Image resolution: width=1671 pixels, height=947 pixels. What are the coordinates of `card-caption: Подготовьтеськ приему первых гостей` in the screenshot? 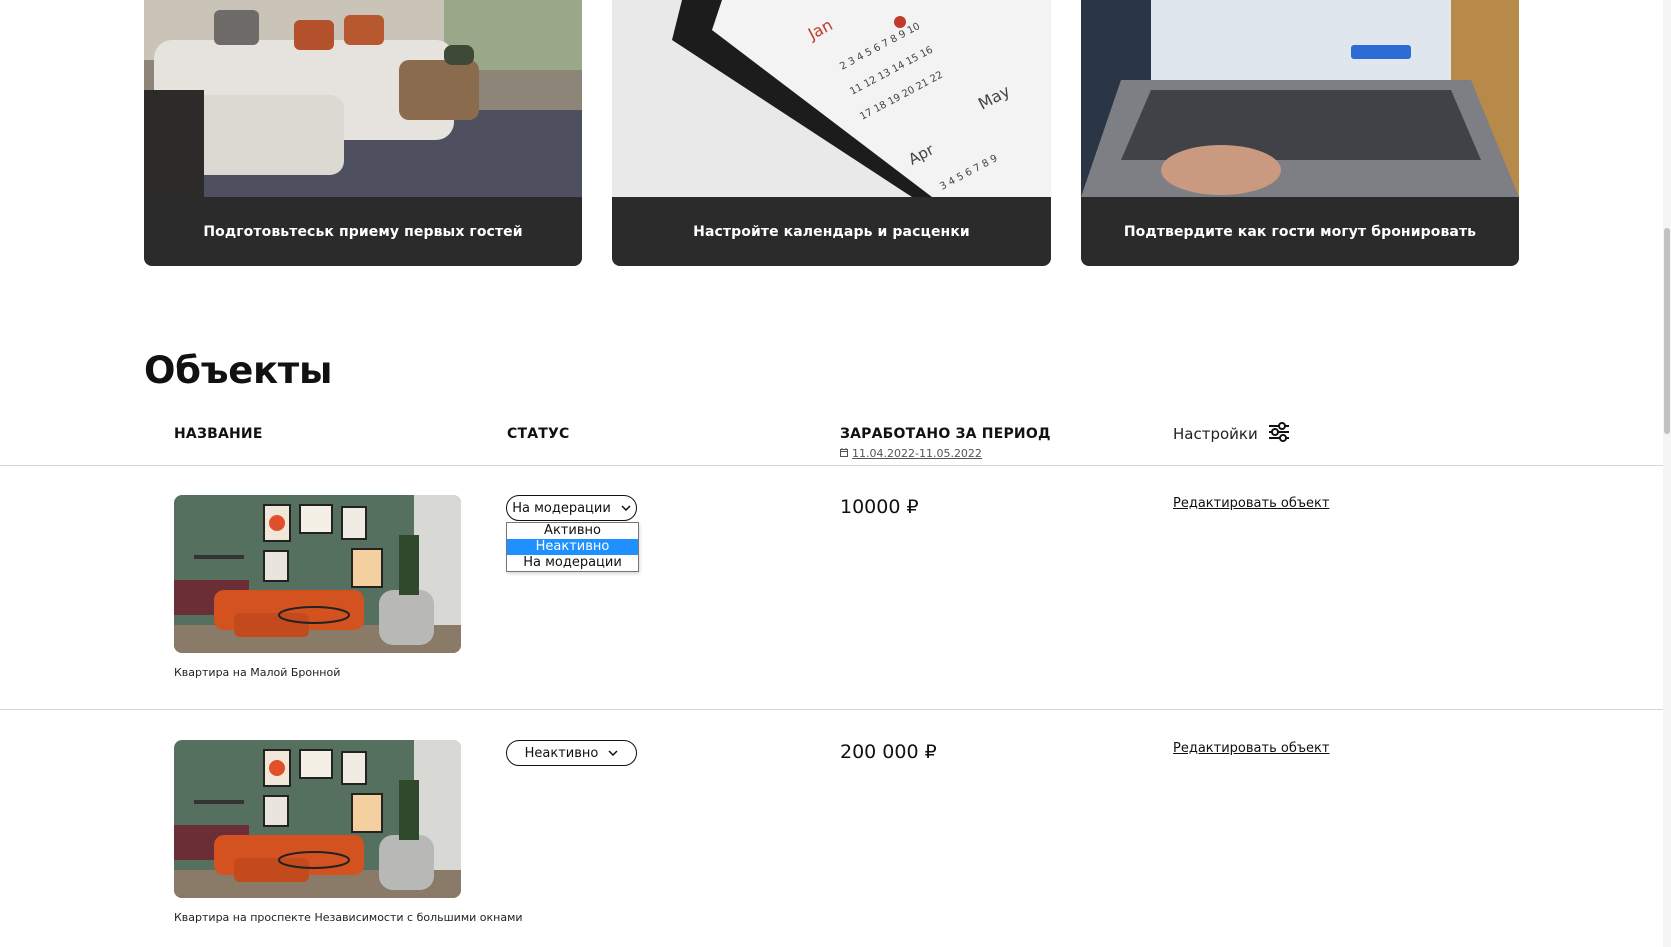 It's located at (363, 231).